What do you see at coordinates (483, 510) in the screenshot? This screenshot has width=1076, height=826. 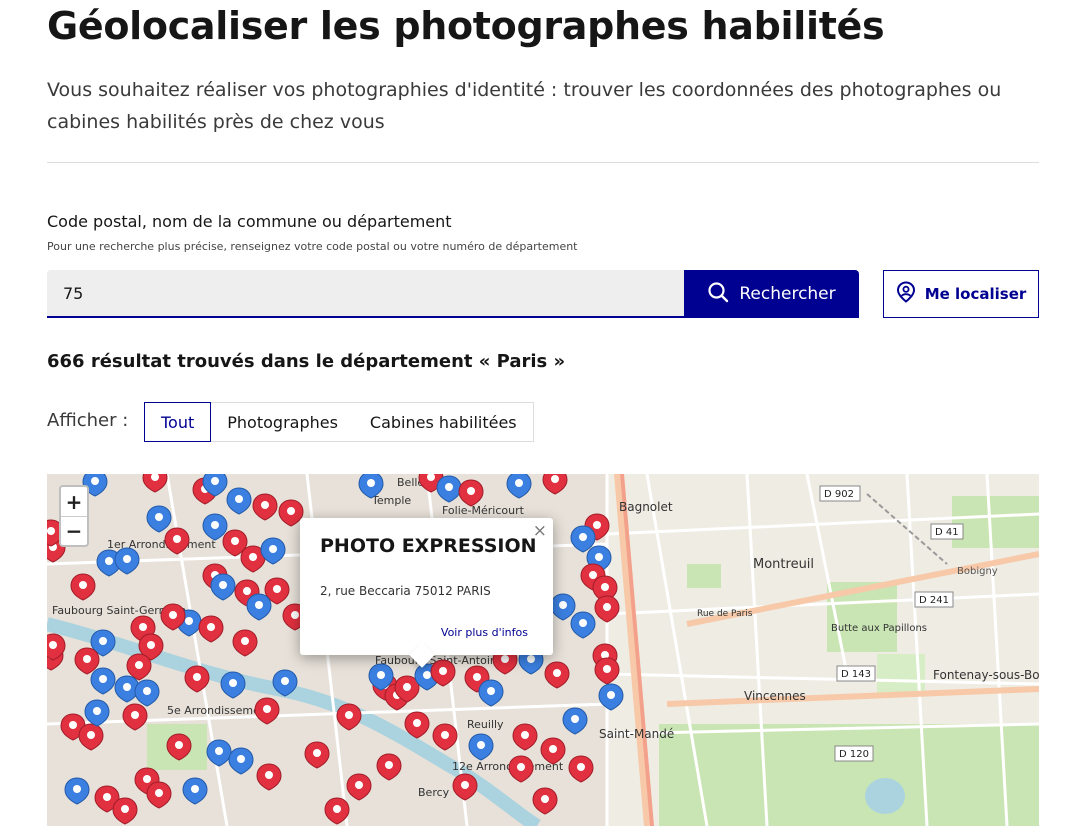 I see `map-label-folie-mericourt: Folie-Méricourt` at bounding box center [483, 510].